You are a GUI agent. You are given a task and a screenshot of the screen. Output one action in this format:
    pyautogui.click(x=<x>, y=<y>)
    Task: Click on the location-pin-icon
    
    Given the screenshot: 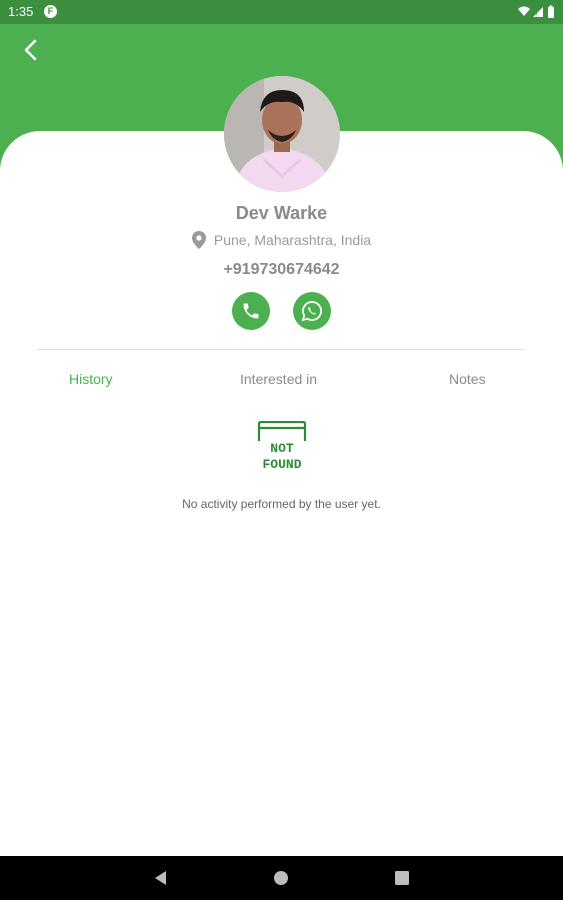 What is the action you would take?
    pyautogui.click(x=198, y=240)
    